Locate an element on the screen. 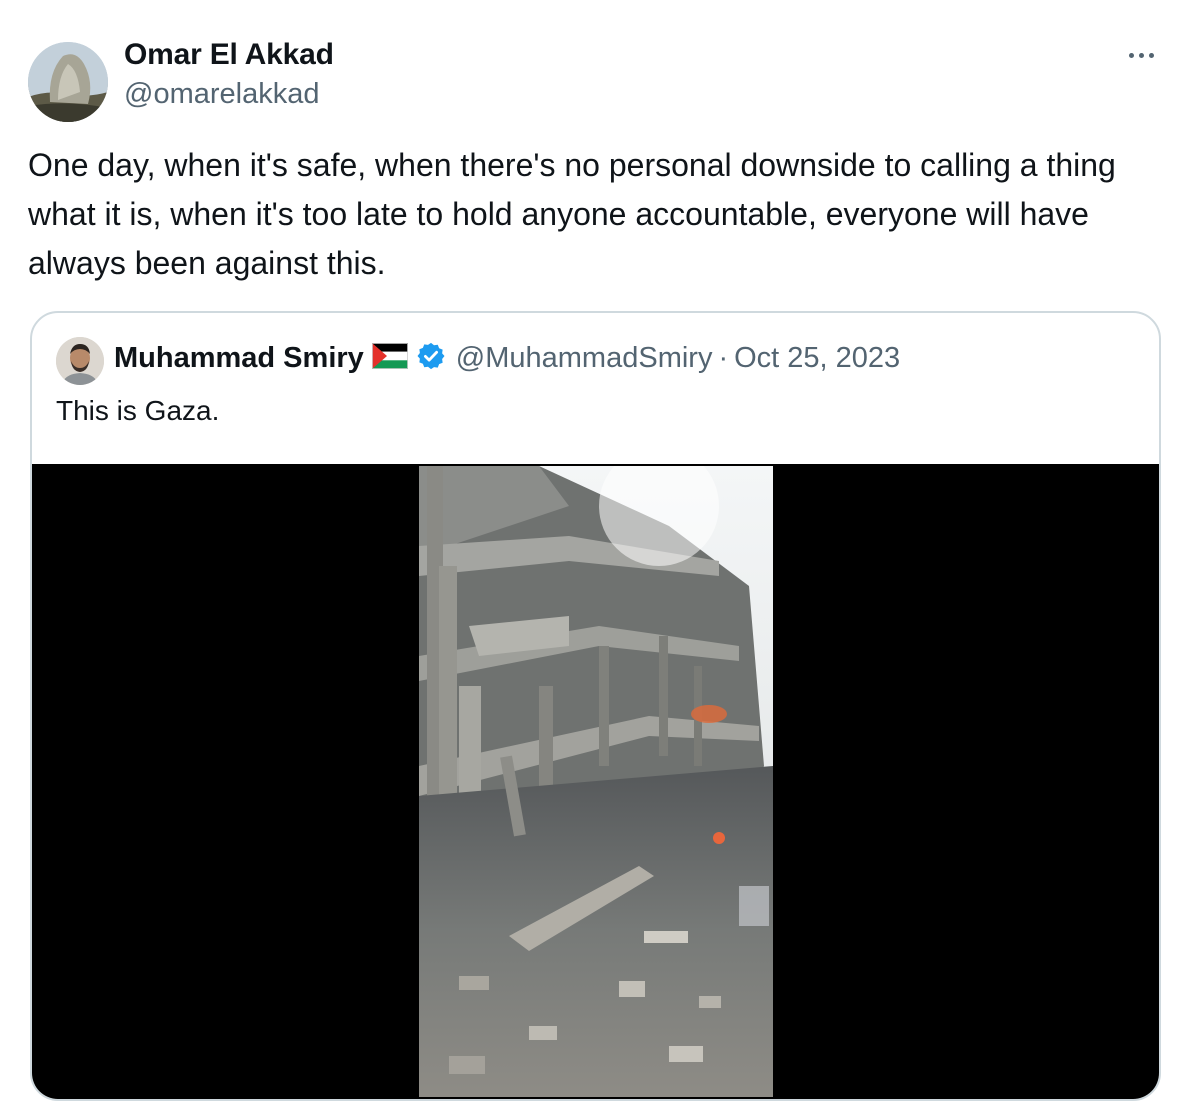 This screenshot has width=1185, height=1120. author-name: Omar El Akkad is located at coordinates (229, 55).